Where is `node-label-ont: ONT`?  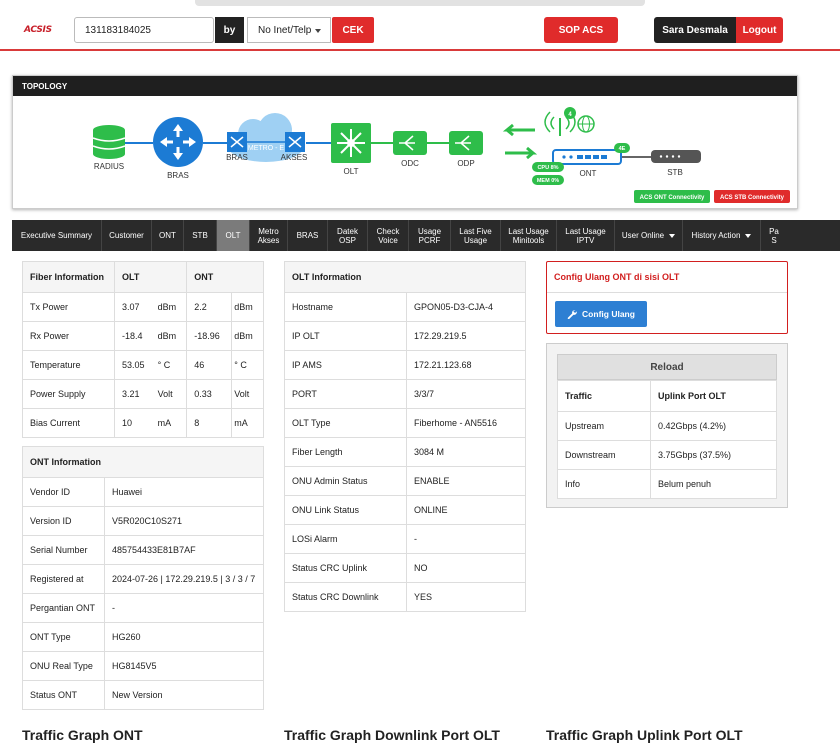
node-label-ont: ONT is located at coordinates (588, 173).